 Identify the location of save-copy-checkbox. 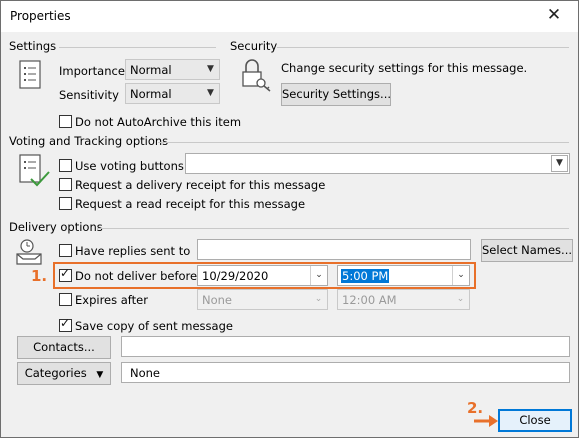
(65, 324).